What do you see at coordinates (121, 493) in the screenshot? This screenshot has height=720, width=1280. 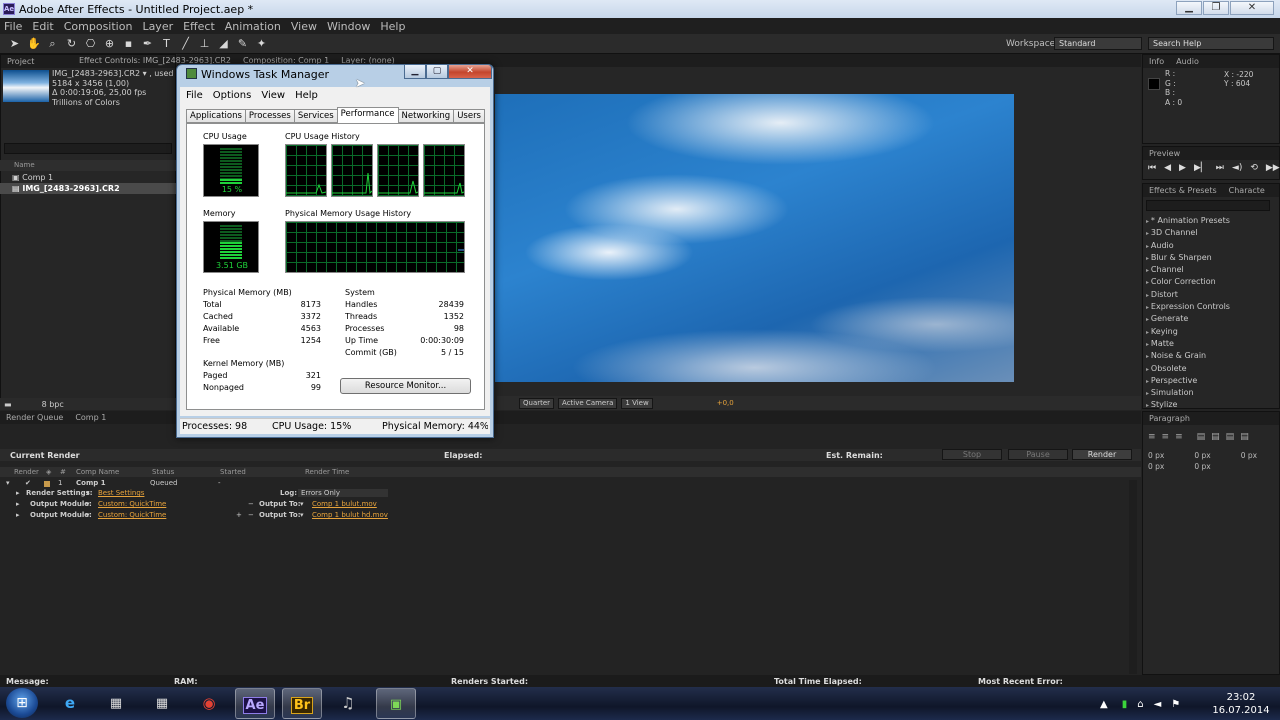 I see `render-settings-link: Best Settings` at bounding box center [121, 493].